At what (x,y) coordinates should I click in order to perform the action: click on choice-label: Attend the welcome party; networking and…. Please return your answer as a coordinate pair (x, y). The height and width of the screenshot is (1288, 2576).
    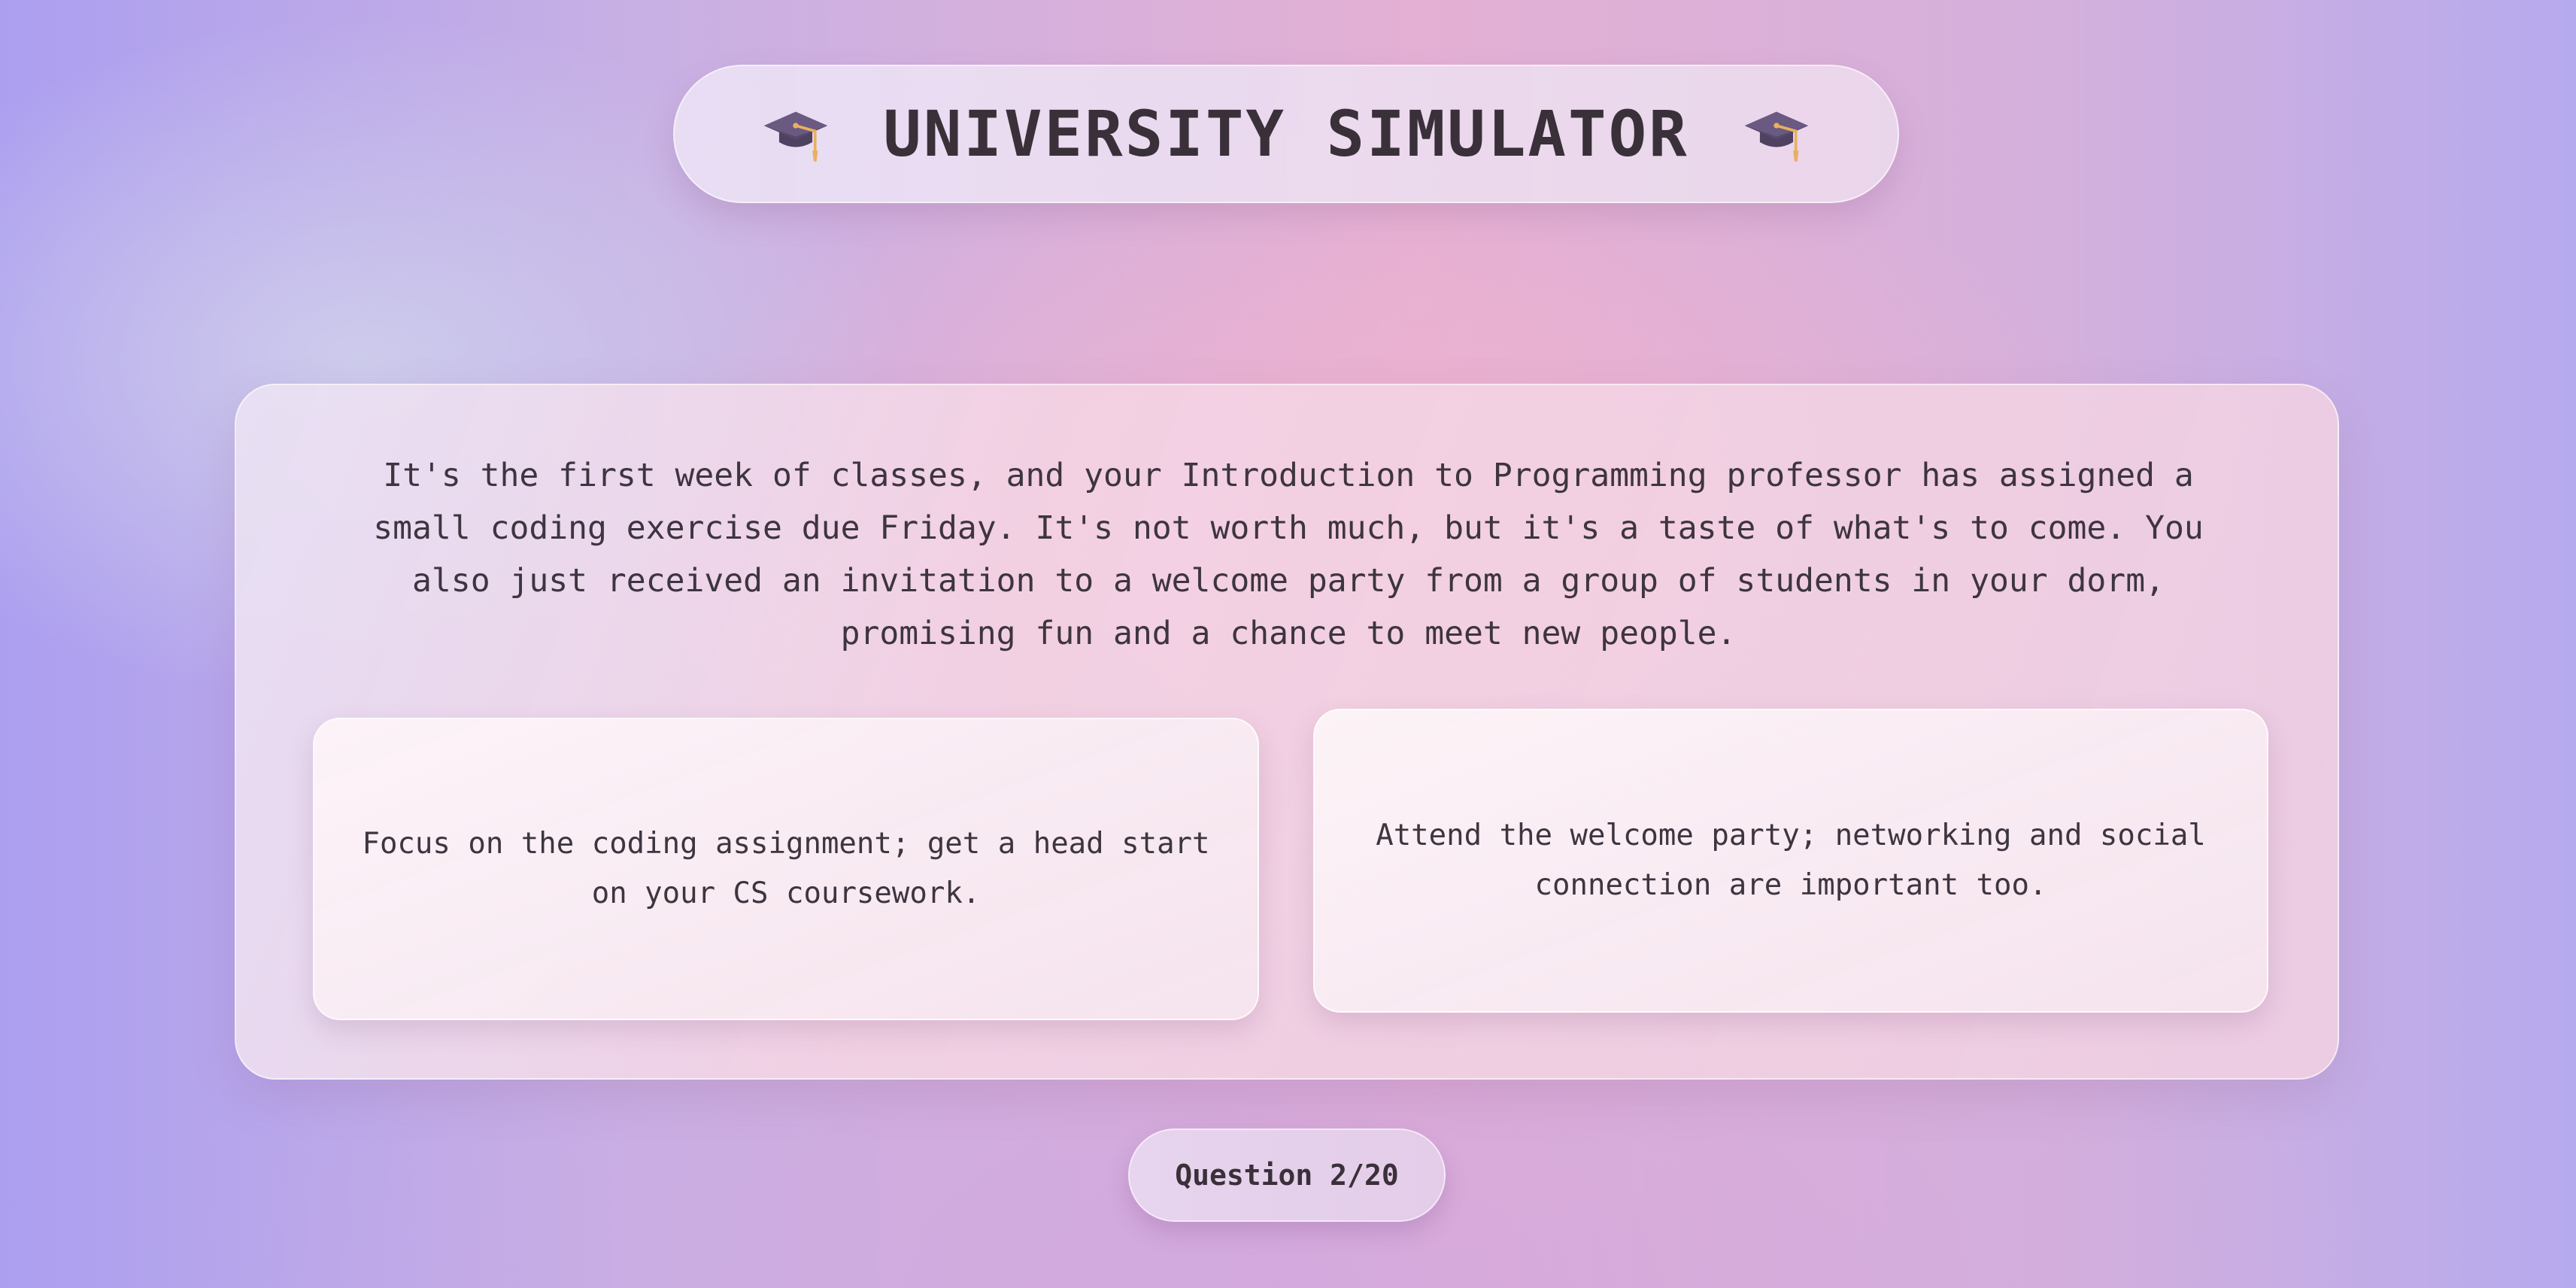
    Looking at the image, I should click on (1791, 861).